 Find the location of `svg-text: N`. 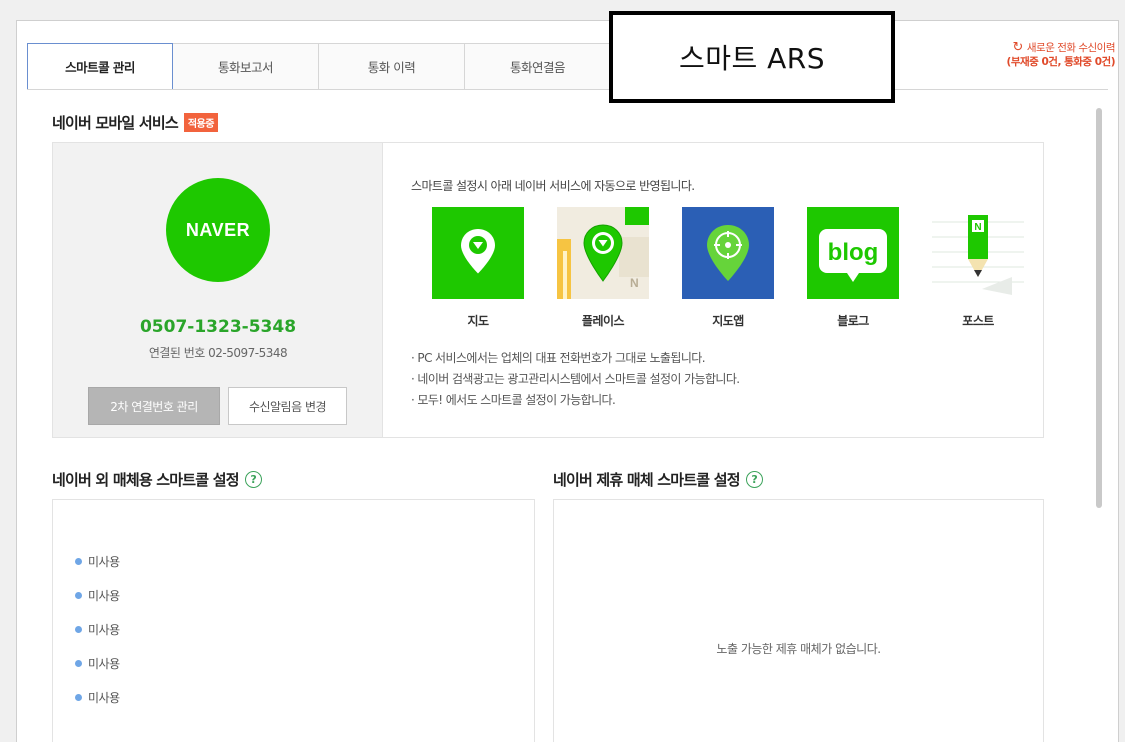

svg-text: N is located at coordinates (634, 283).